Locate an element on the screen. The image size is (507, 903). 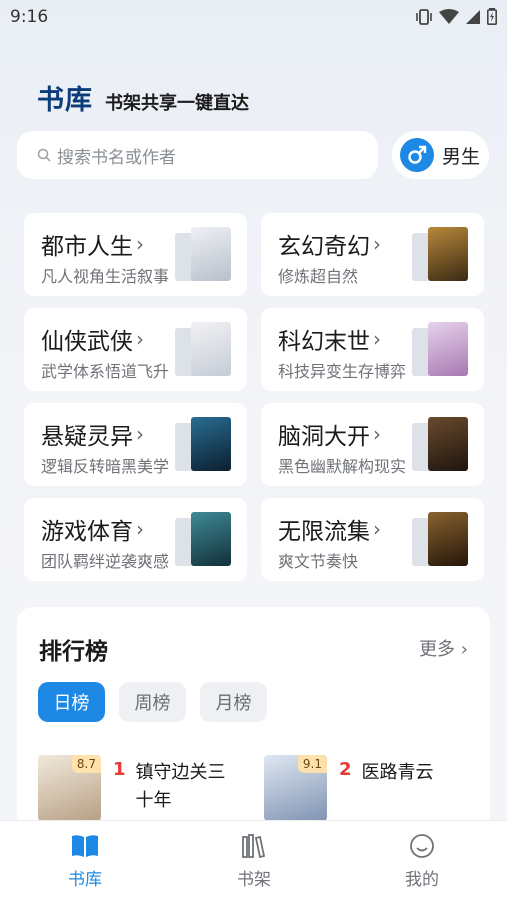
category-name: 脑洞大开 is located at coordinates (324, 437).